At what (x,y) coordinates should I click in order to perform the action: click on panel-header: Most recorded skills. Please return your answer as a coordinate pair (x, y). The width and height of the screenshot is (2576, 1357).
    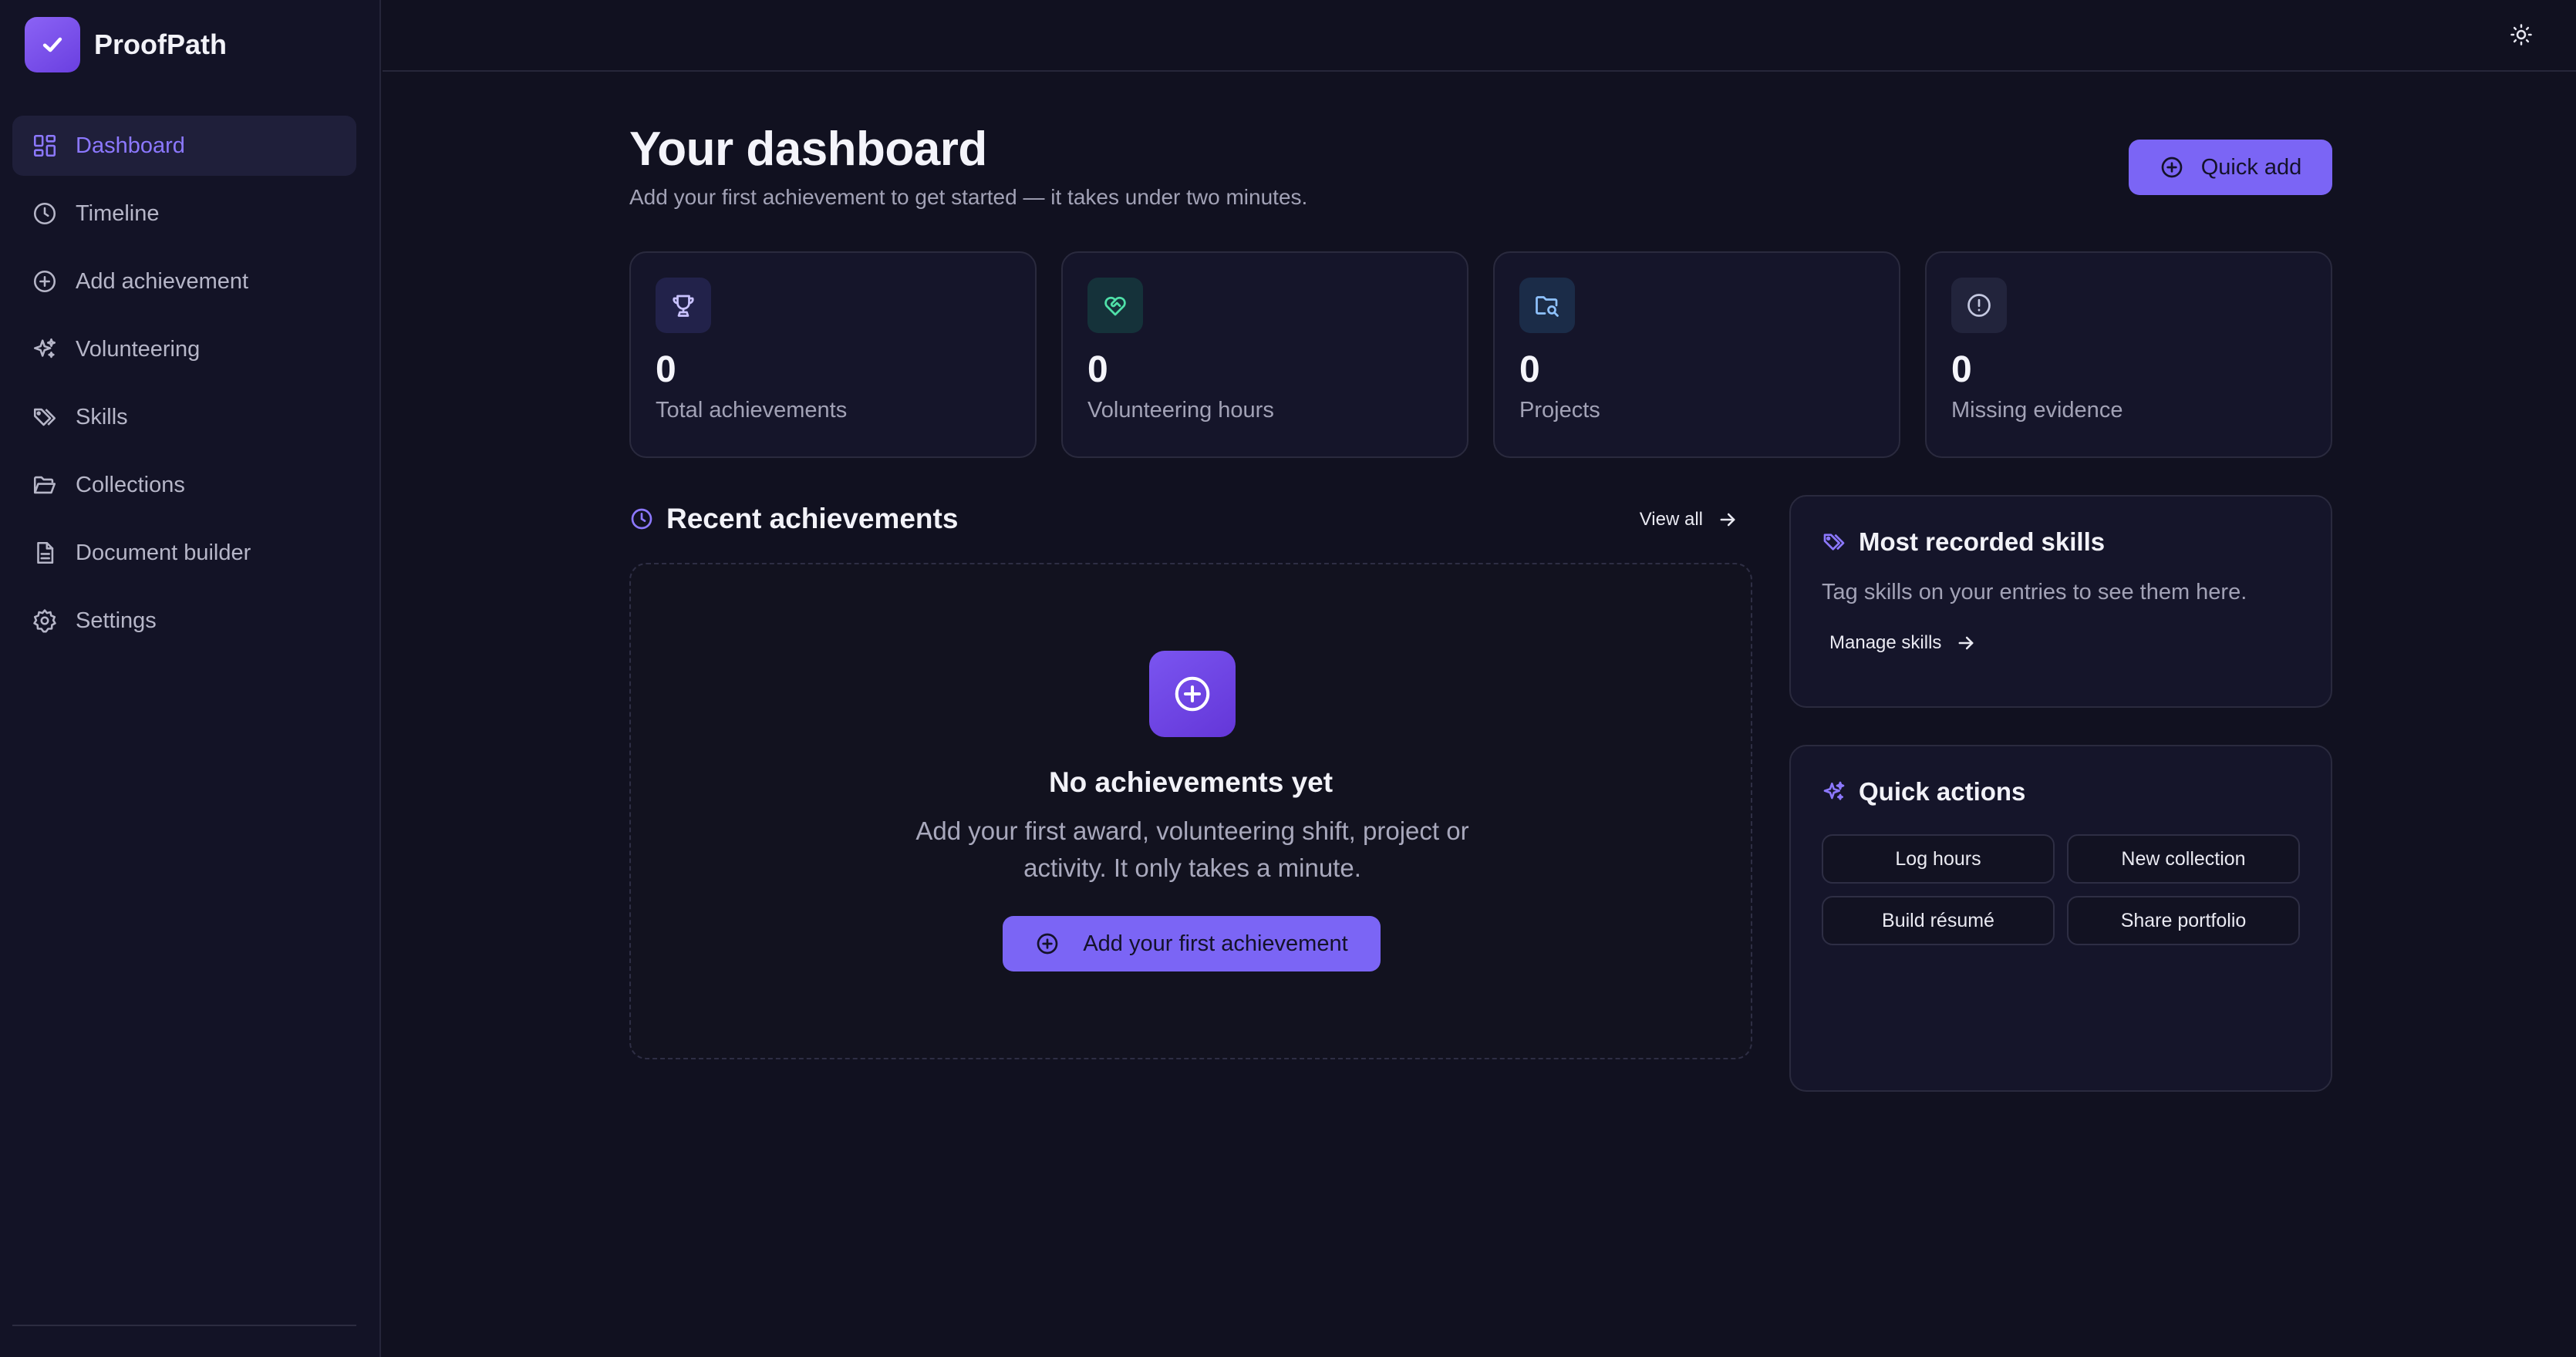
    Looking at the image, I should click on (1963, 542).